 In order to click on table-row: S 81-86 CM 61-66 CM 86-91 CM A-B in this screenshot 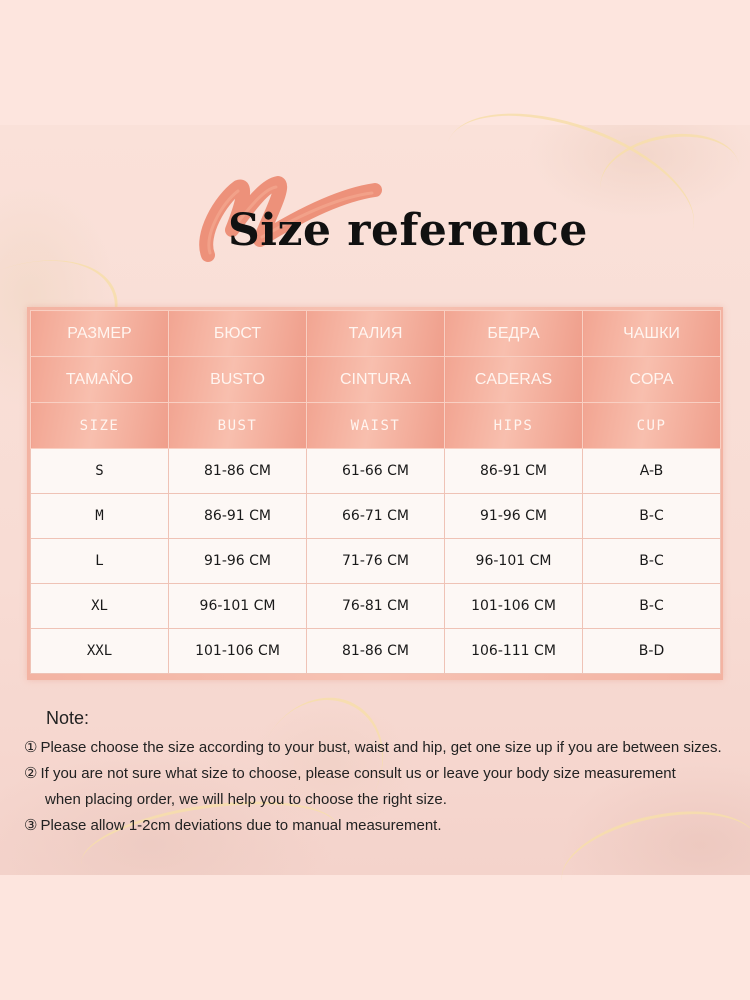, I will do `click(375, 471)`.